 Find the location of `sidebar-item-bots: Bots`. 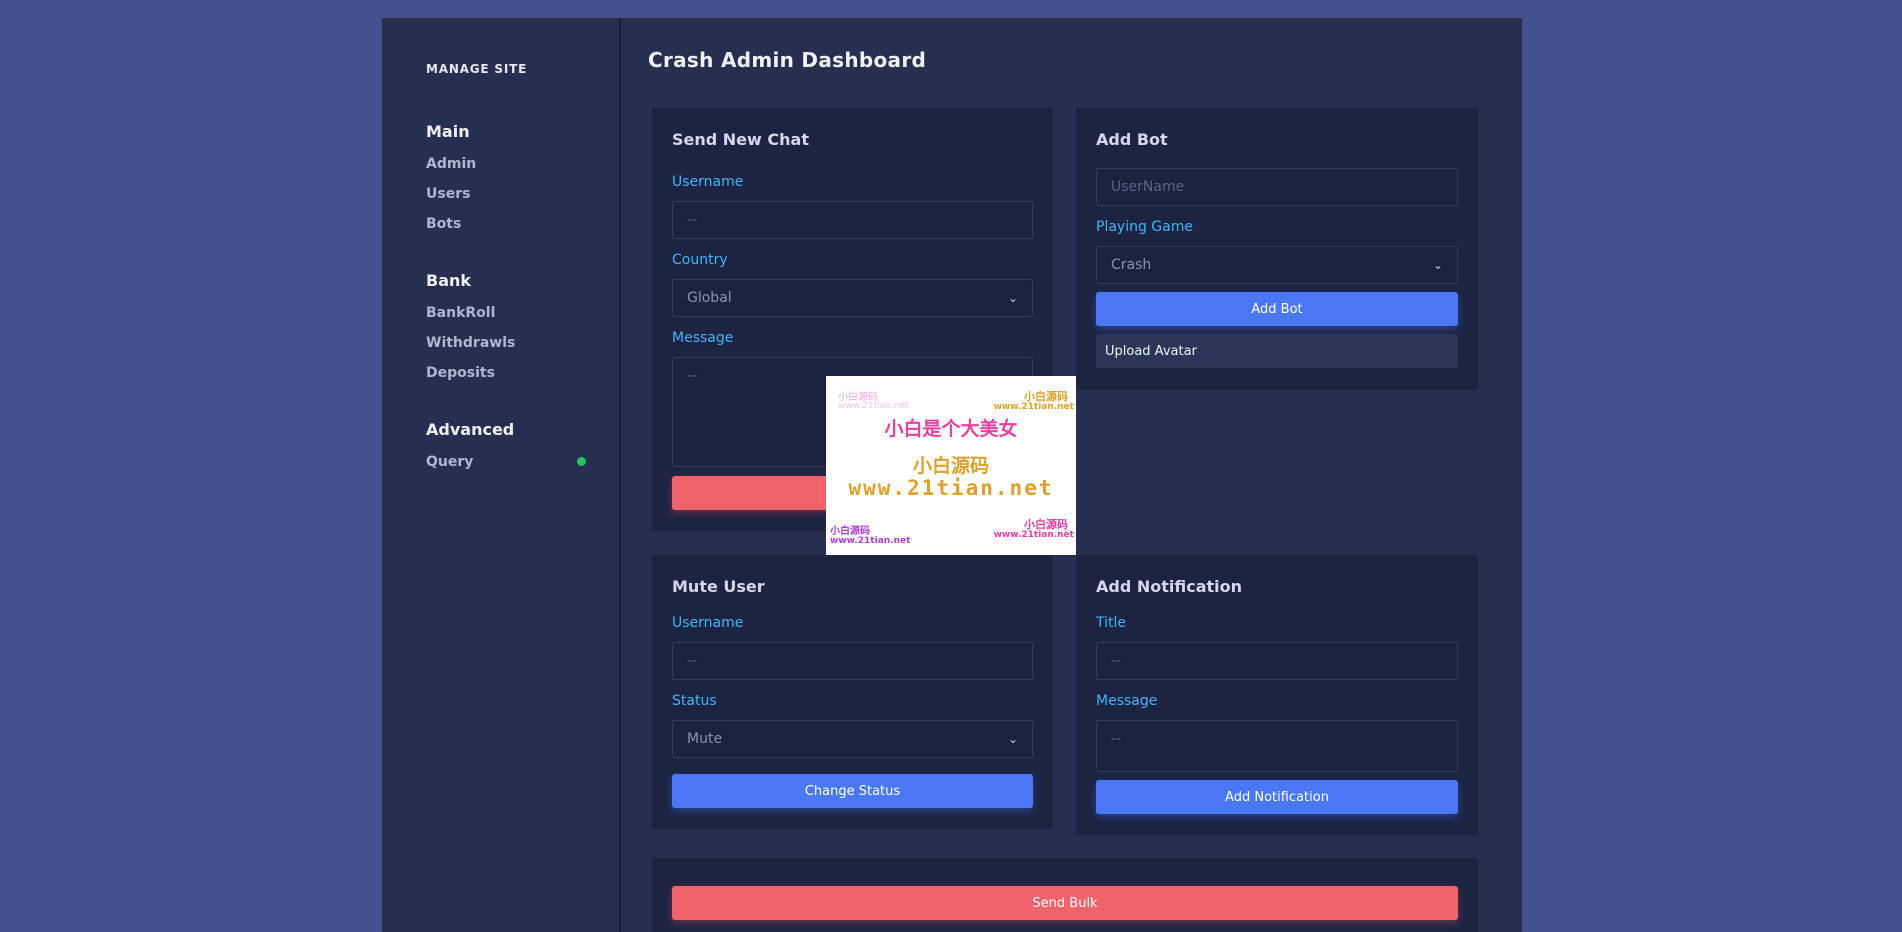

sidebar-item-bots: Bots is located at coordinates (443, 224).